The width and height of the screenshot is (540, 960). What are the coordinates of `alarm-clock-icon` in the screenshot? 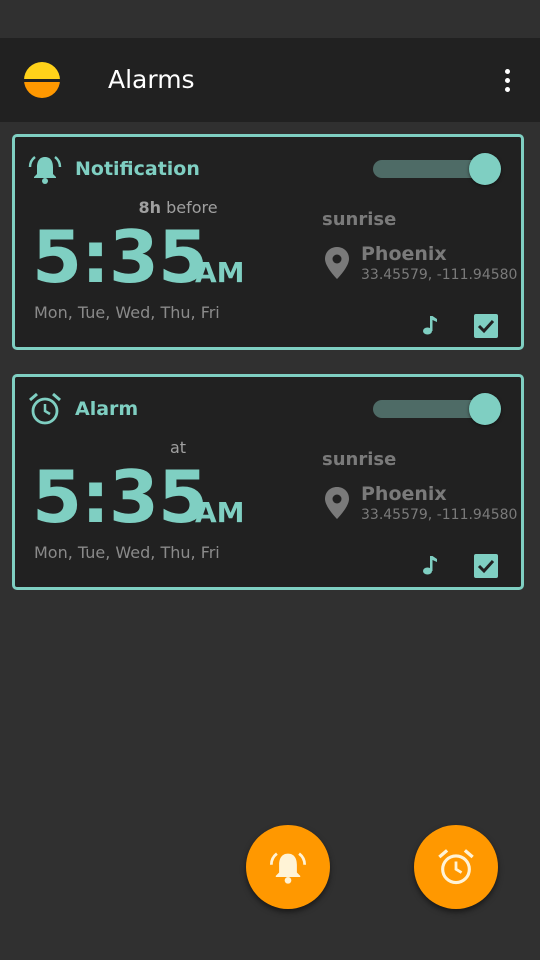 It's located at (45, 408).